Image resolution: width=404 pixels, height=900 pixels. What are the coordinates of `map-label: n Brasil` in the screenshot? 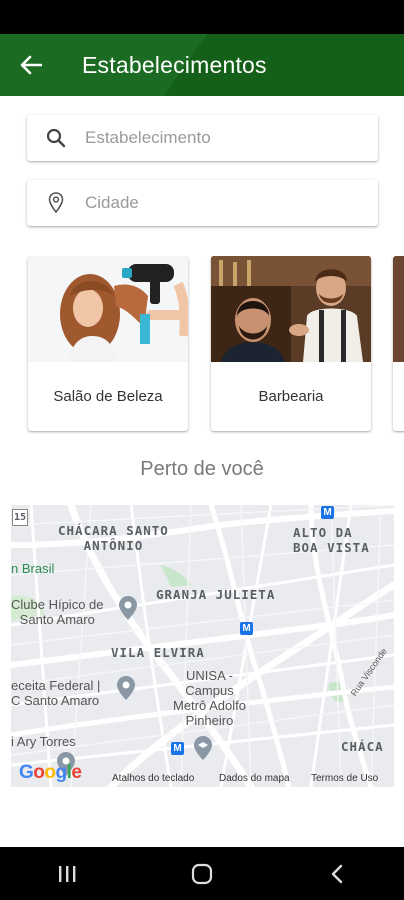 It's located at (33, 568).